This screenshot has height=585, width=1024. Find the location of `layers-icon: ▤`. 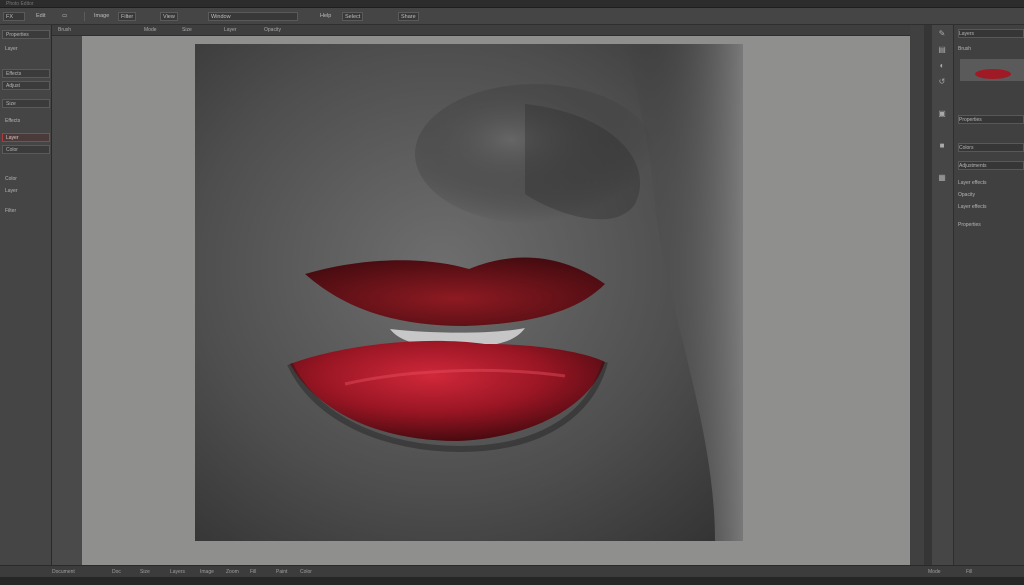

layers-icon: ▤ is located at coordinates (942, 50).